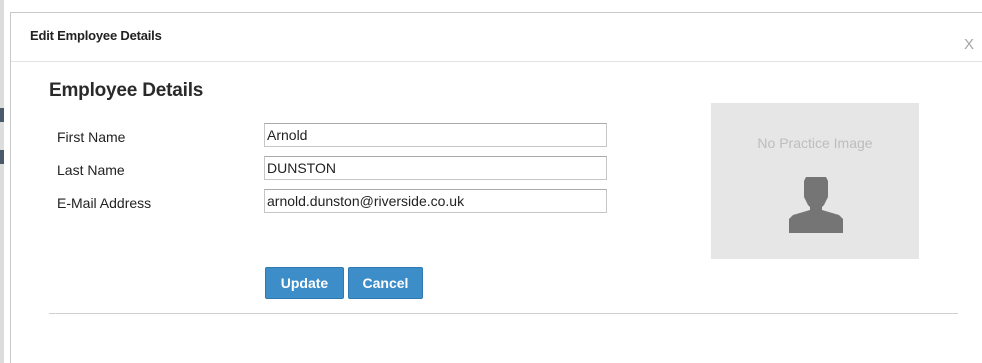  Describe the element at coordinates (96, 35) in the screenshot. I see `dialog-title: Edit Employee Details` at that location.